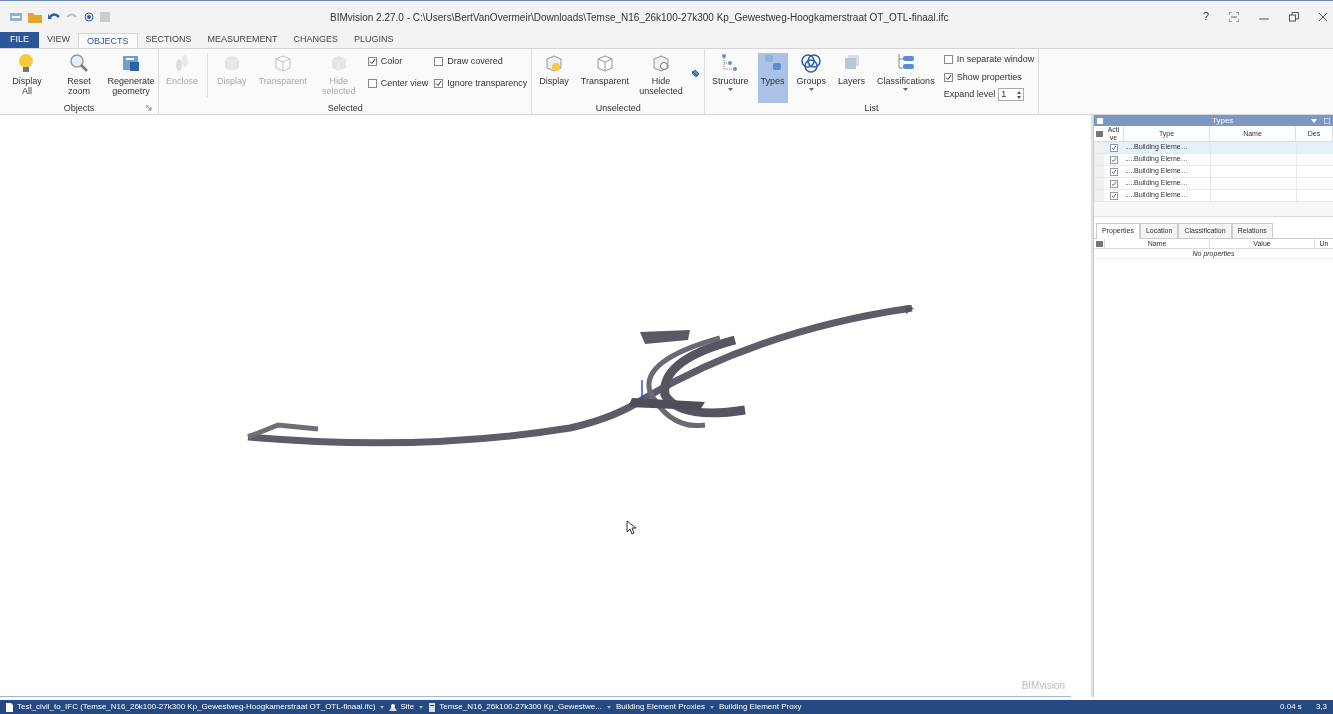  Describe the element at coordinates (19, 40) in the screenshot. I see `file-menu-button: FILE` at that location.